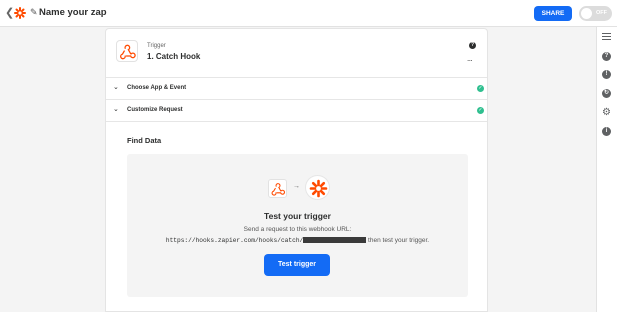  Describe the element at coordinates (234, 240) in the screenshot. I see `webhook-url: https://hooks.zapier.com/hooks/catch/` at that location.